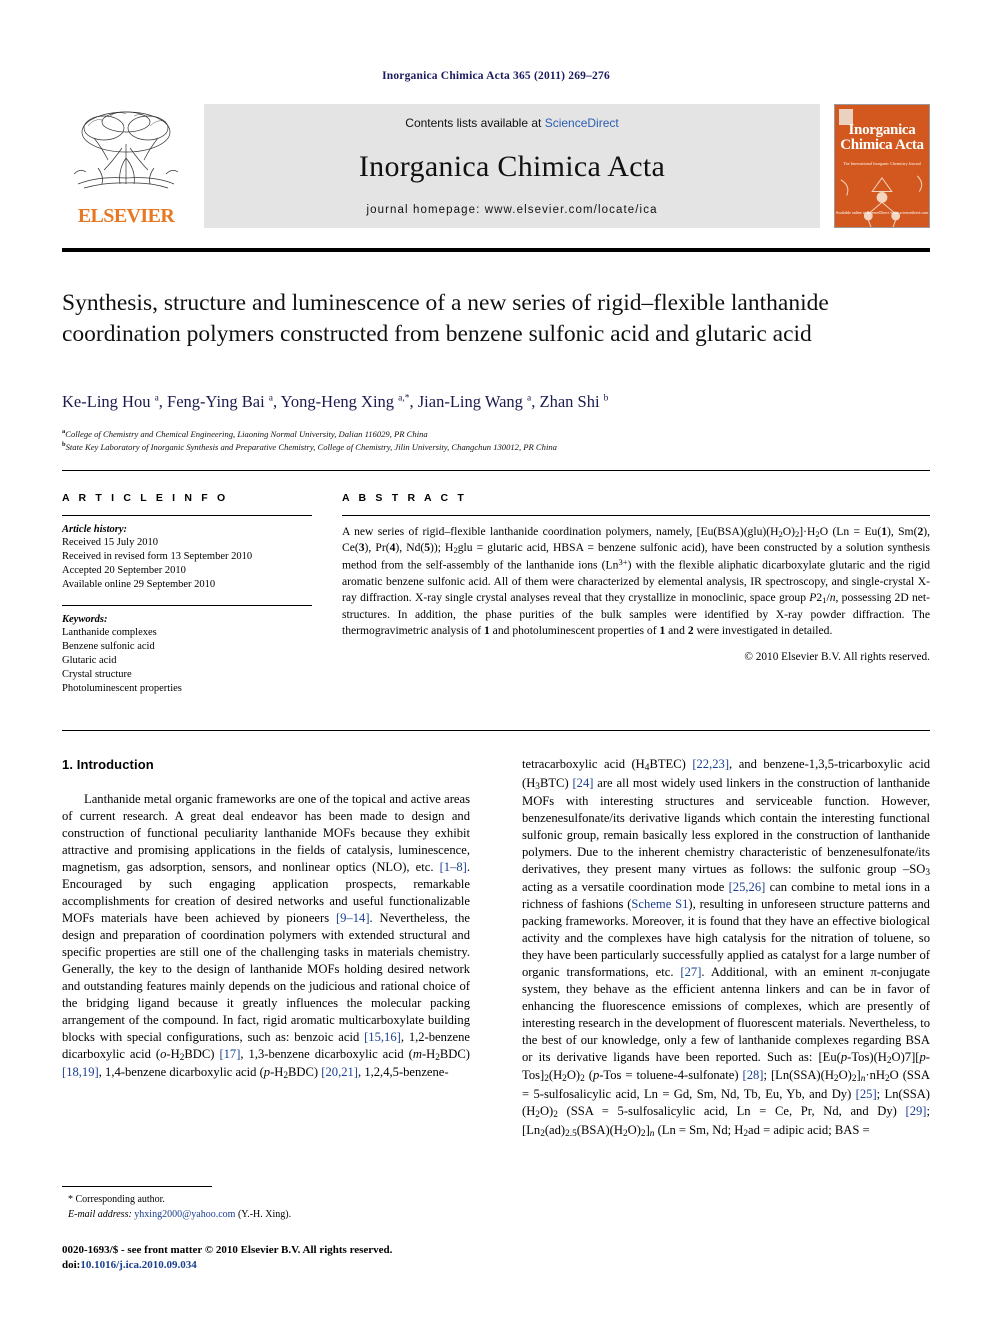 Image resolution: width=992 pixels, height=1323 pixels. What do you see at coordinates (404, 498) in the screenshot?
I see `abstract-heading: A B S T R A C T` at bounding box center [404, 498].